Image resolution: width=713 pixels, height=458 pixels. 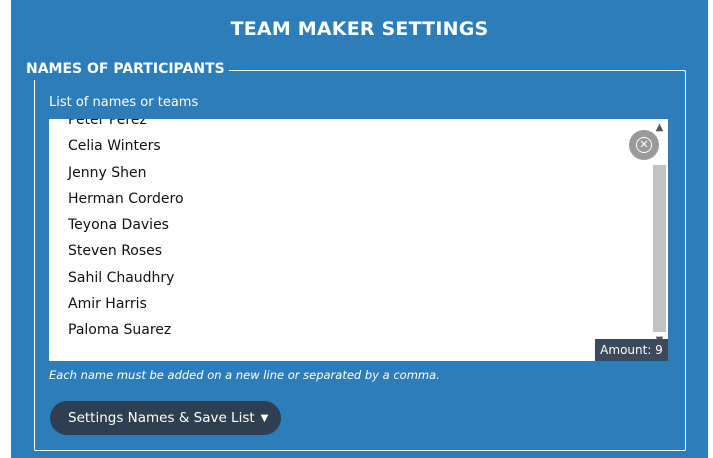 What do you see at coordinates (107, 304) in the screenshot?
I see `name-line: Amir Harris` at bounding box center [107, 304].